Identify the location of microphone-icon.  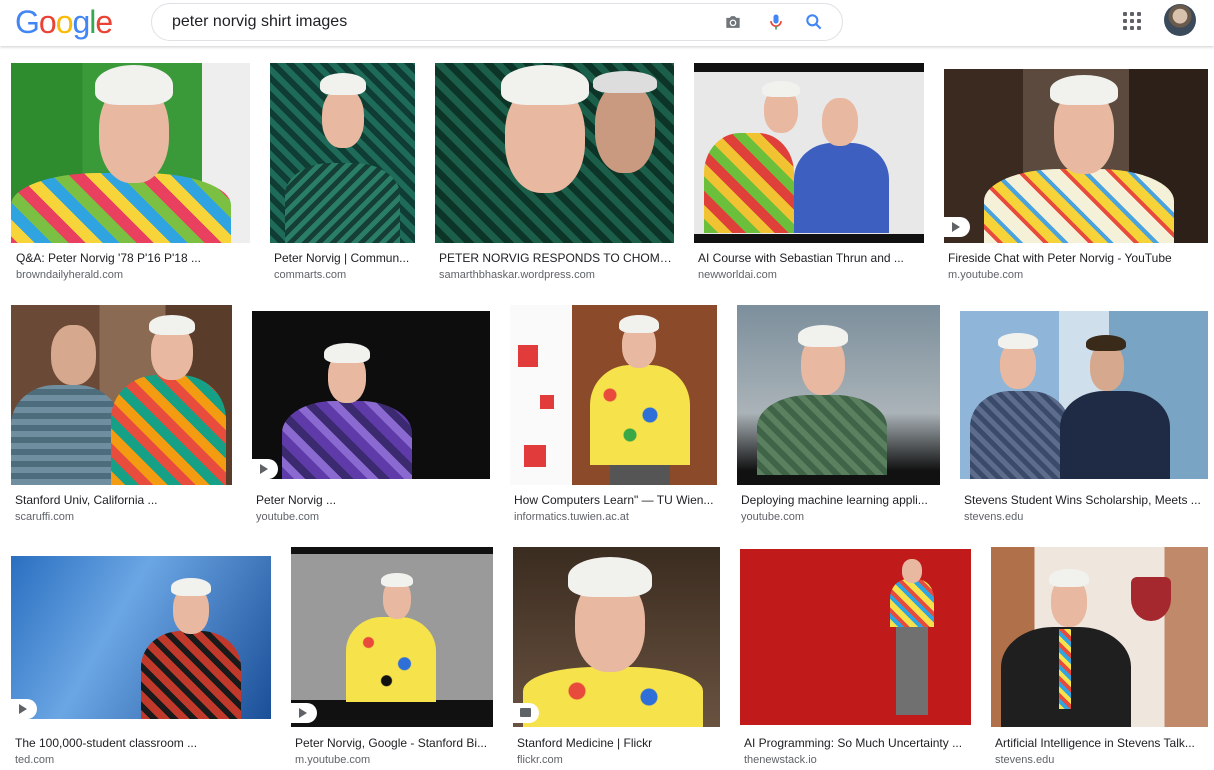
(776, 22).